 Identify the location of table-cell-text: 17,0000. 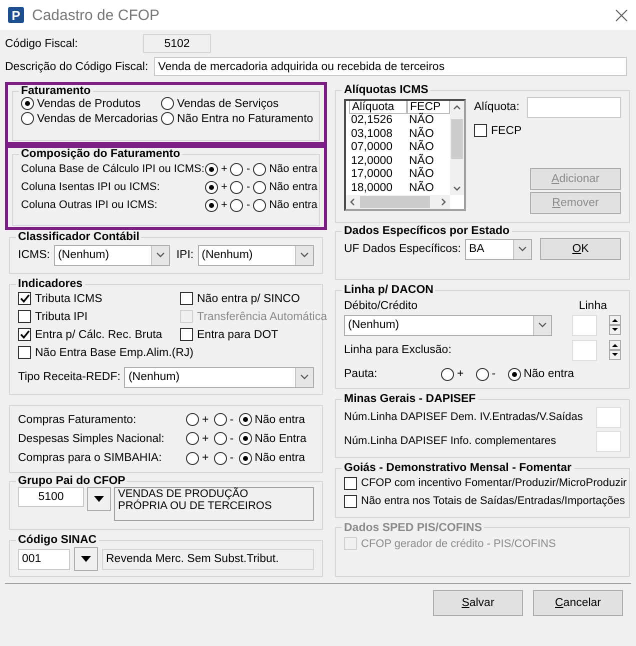
(372, 175).